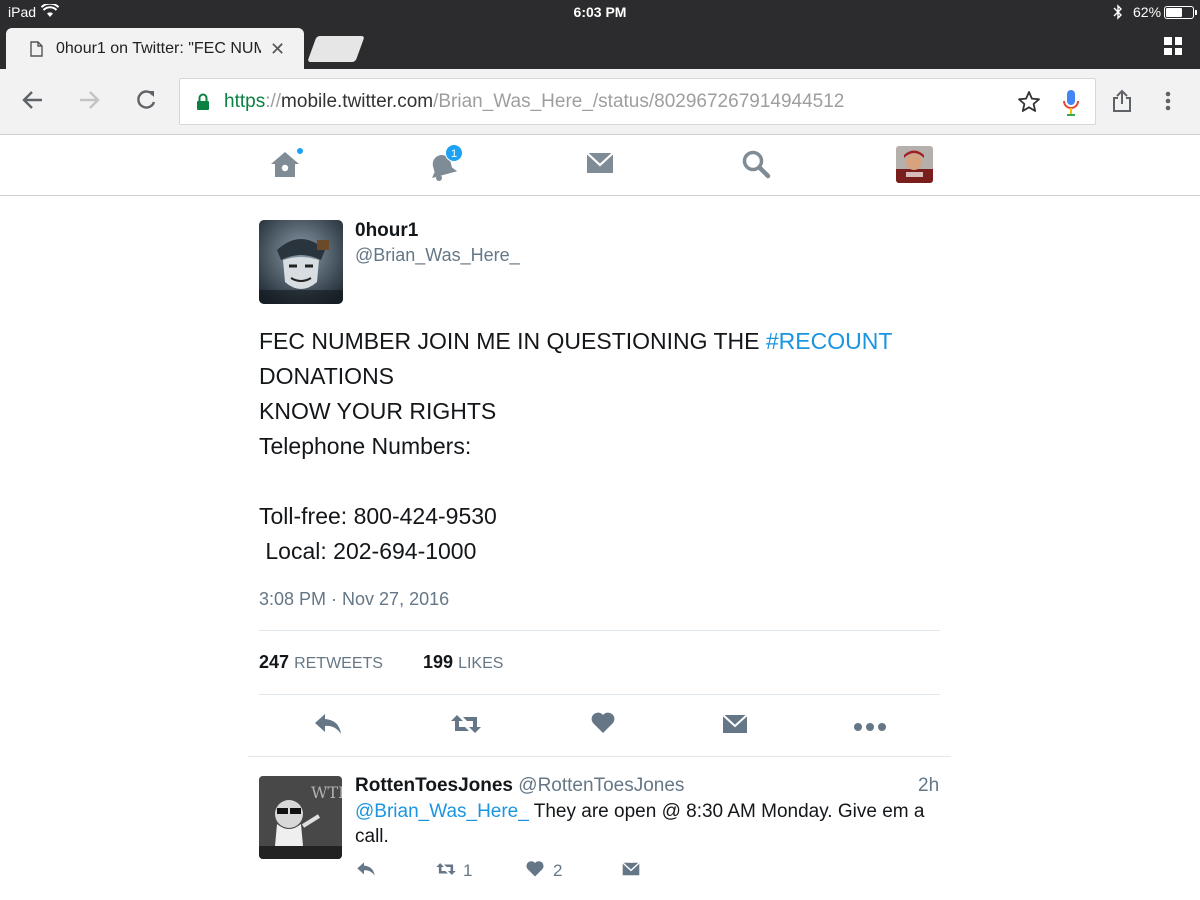 The height and width of the screenshot is (900, 1200). Describe the element at coordinates (203, 104) in the screenshot. I see `lock-icon` at that location.